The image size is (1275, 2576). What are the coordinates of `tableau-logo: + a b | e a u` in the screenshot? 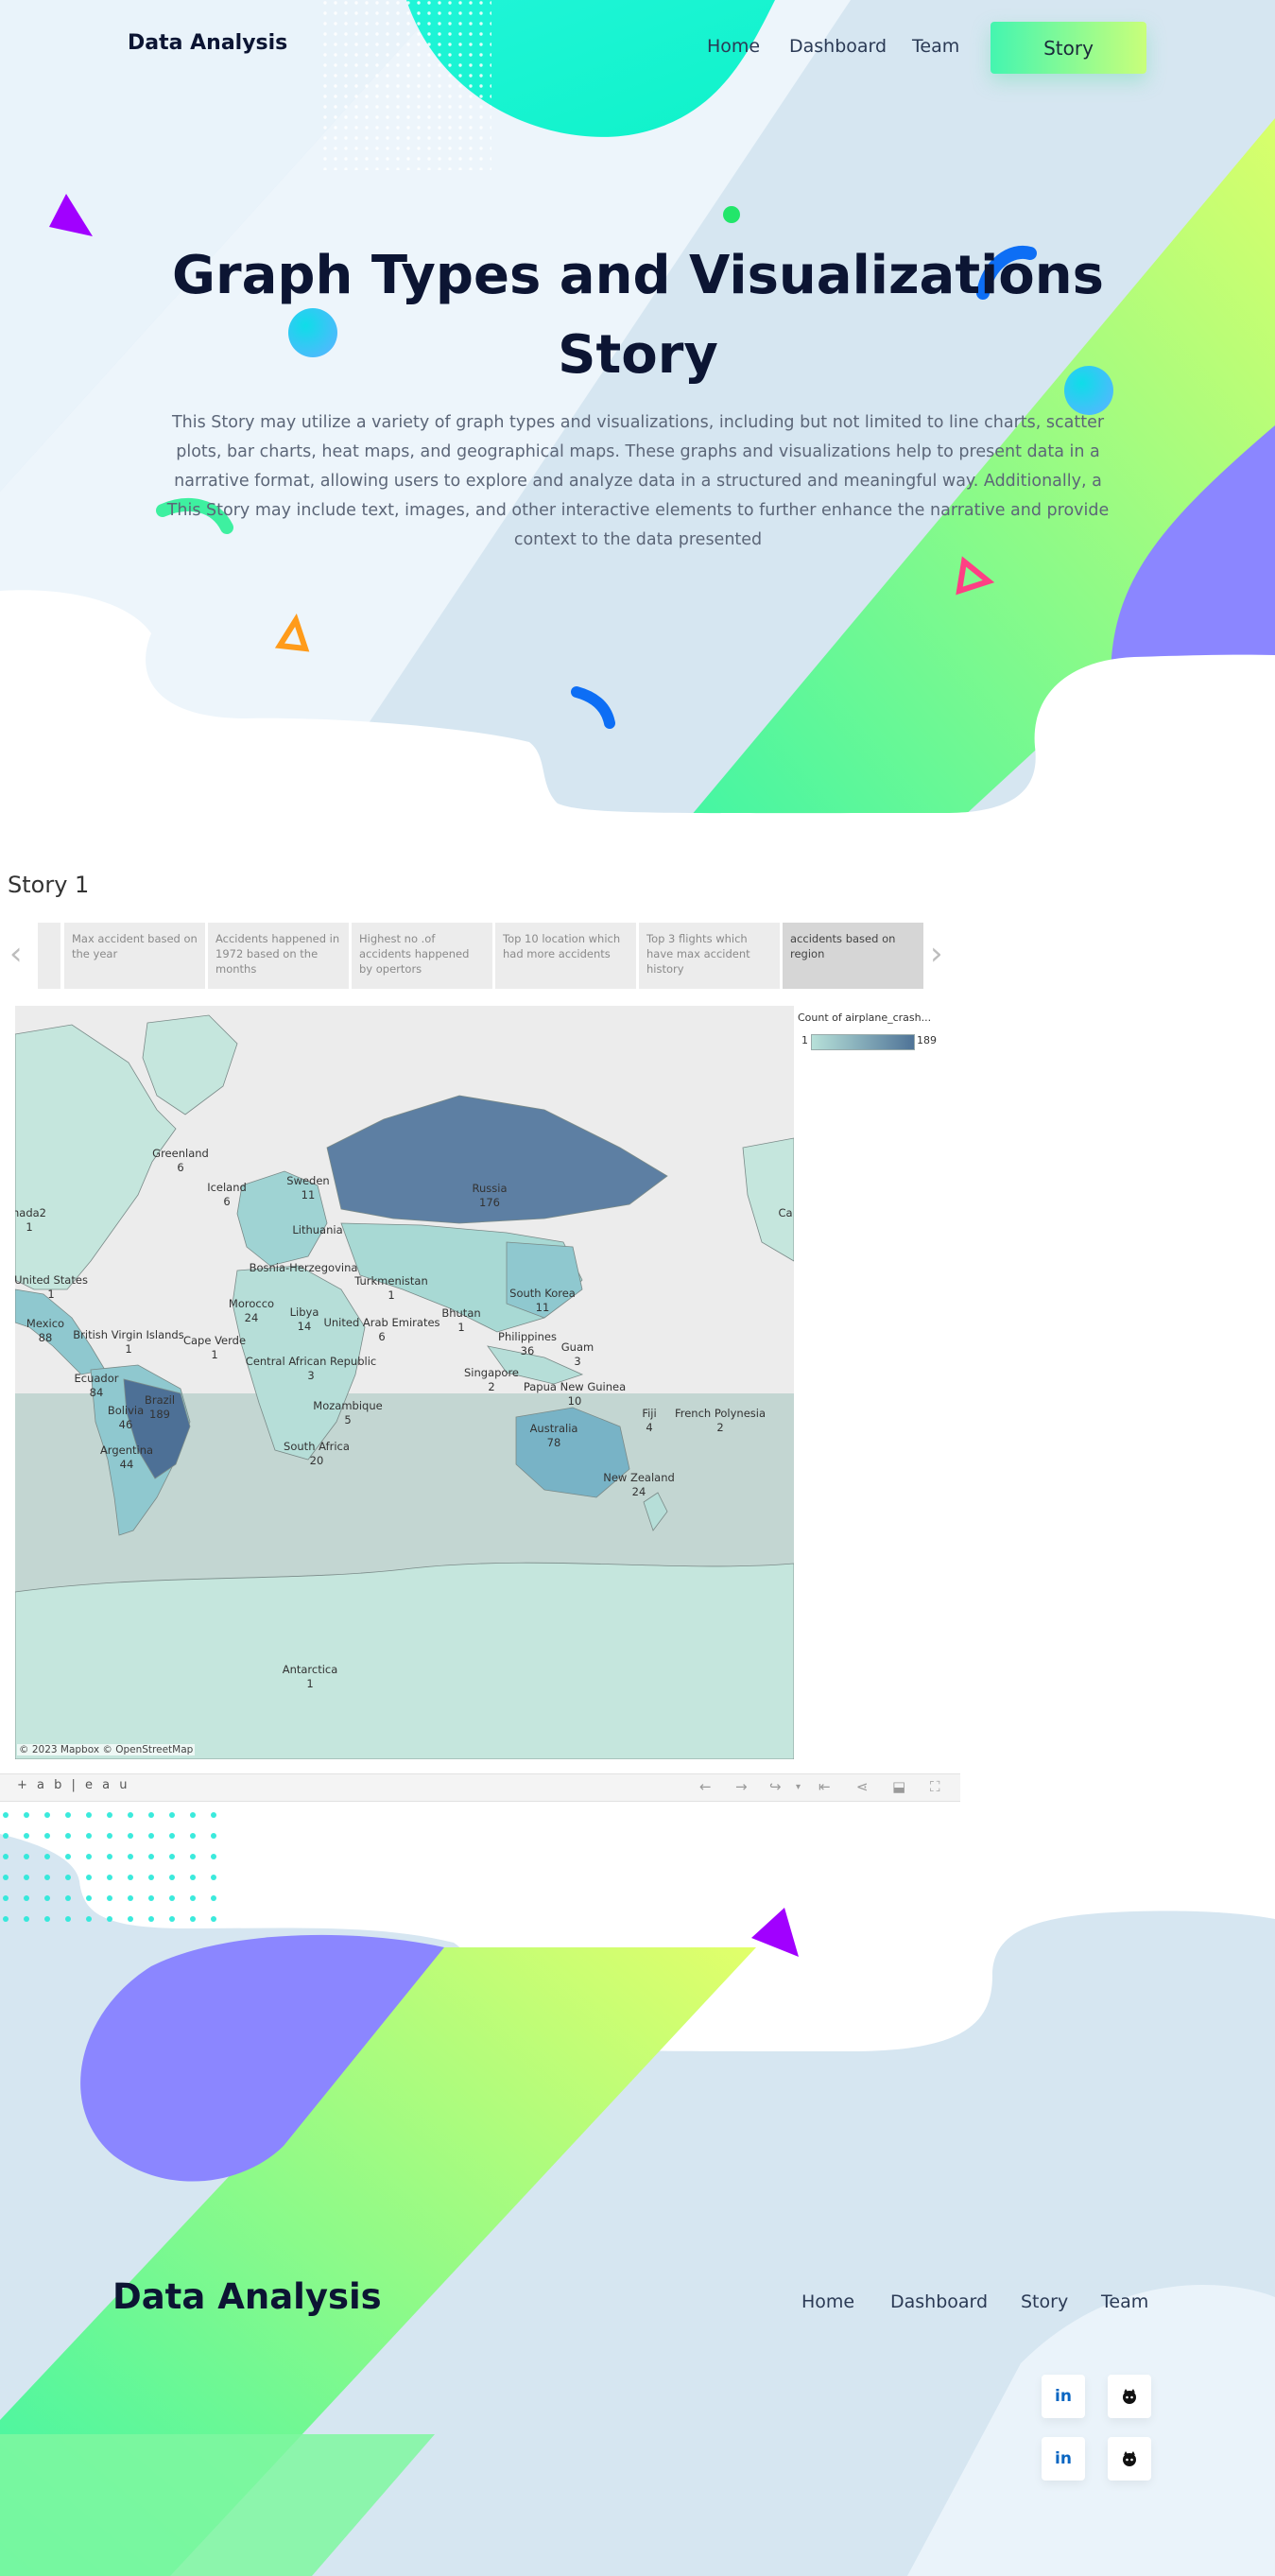 It's located at (73, 1785).